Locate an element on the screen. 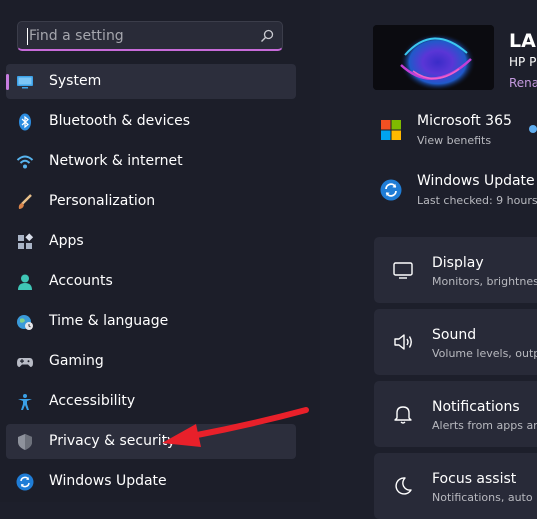 This screenshot has height=519, width=537. bluetooth-icon is located at coordinates (25, 122).